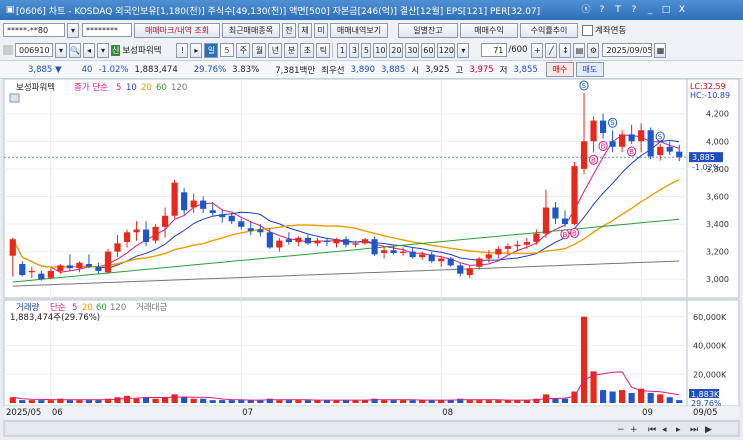 The height and width of the screenshot is (440, 743). What do you see at coordinates (73, 30) in the screenshot?
I see `account-dropdown: ▾` at bounding box center [73, 30].